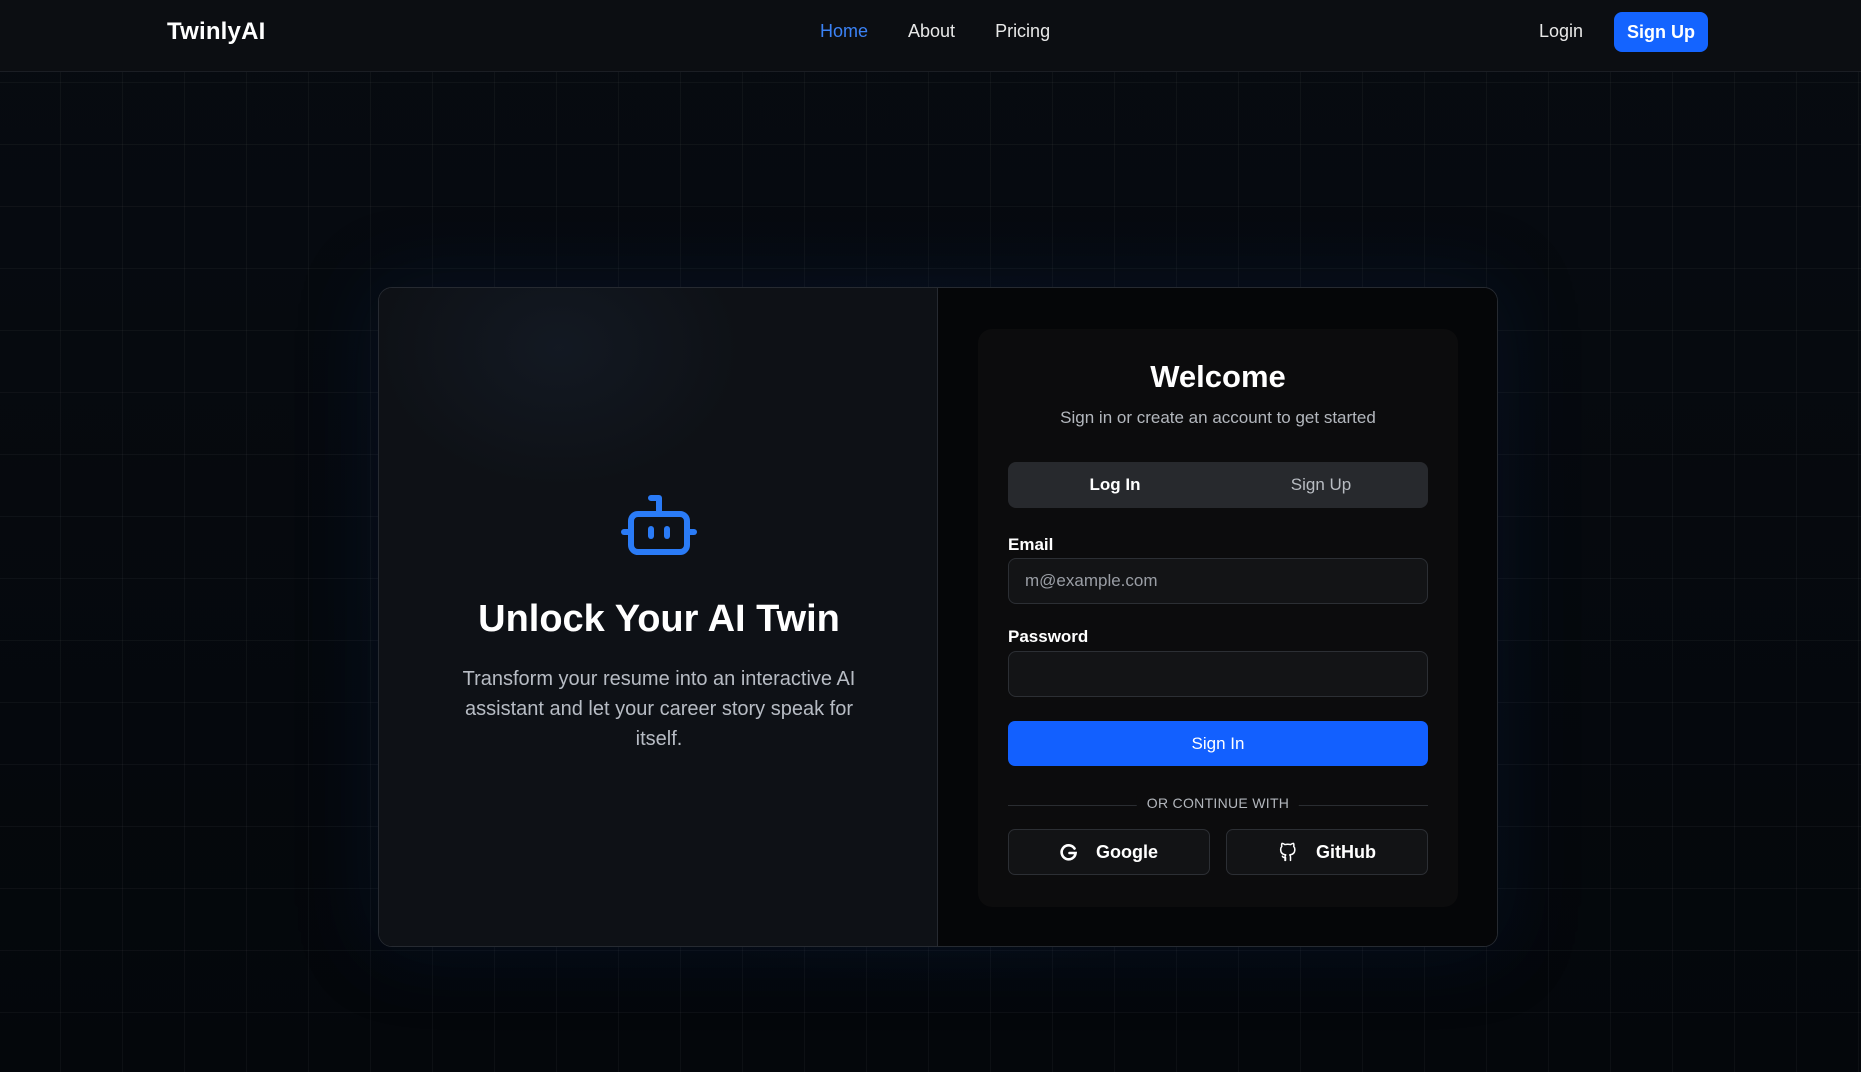 The height and width of the screenshot is (1072, 1861). What do you see at coordinates (1218, 743) in the screenshot?
I see `sign-in-button: Sign In` at bounding box center [1218, 743].